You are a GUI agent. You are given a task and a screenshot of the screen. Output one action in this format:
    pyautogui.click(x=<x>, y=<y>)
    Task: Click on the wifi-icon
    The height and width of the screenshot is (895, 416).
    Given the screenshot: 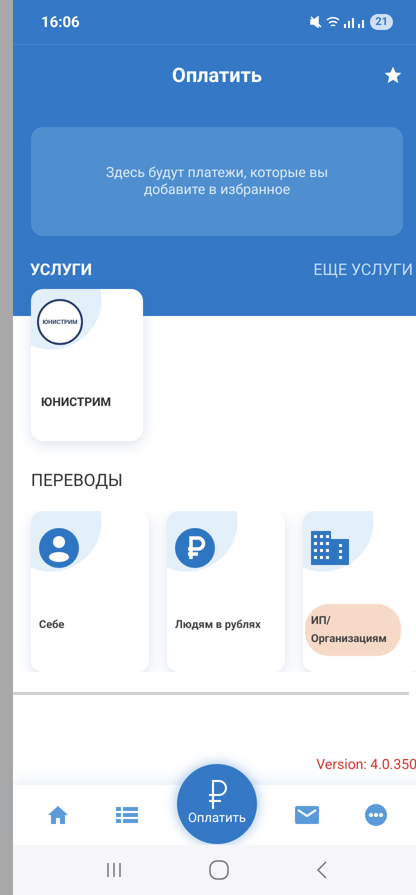 What is the action you would take?
    pyautogui.click(x=333, y=22)
    